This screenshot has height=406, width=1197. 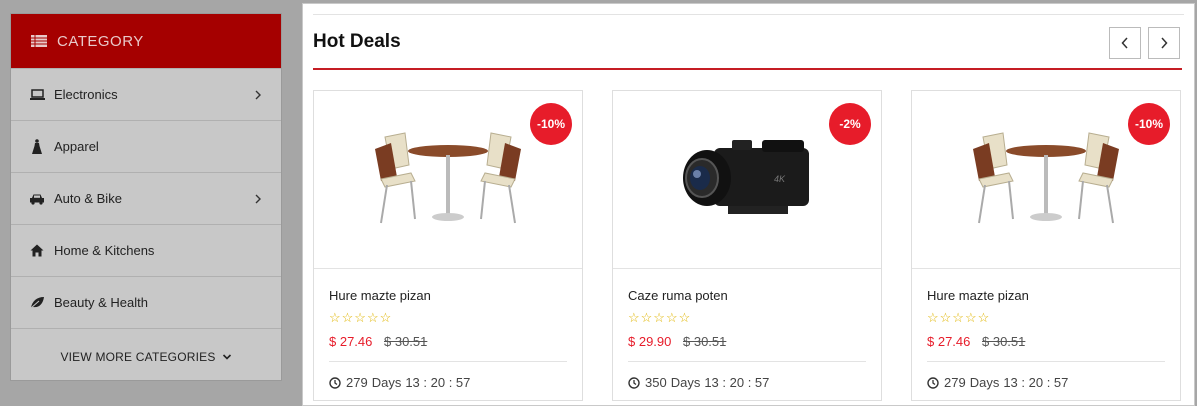 I want to click on svg-text: 4K, so click(x=780, y=179).